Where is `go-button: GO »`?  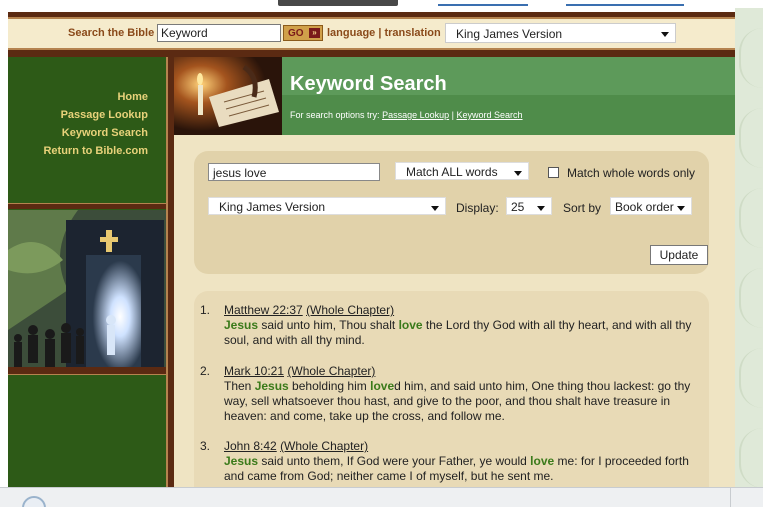 go-button: GO » is located at coordinates (303, 33).